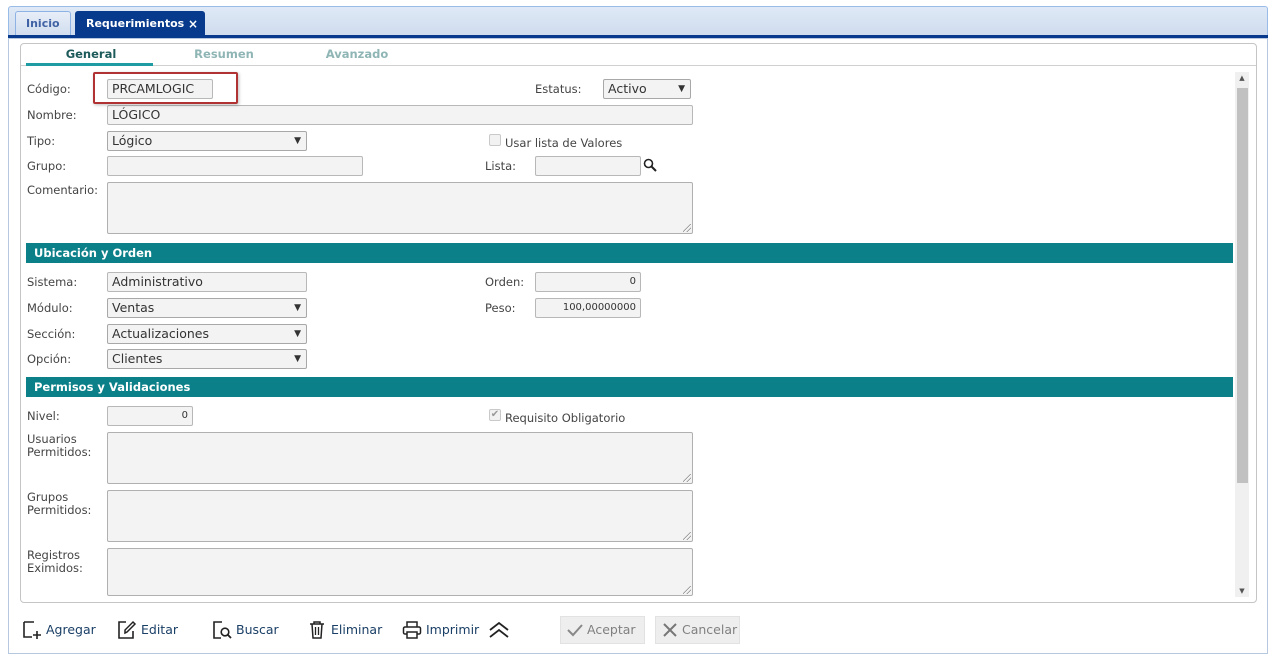 The height and width of the screenshot is (662, 1276). I want to click on modulo-select: Ventas ▼, so click(207, 308).